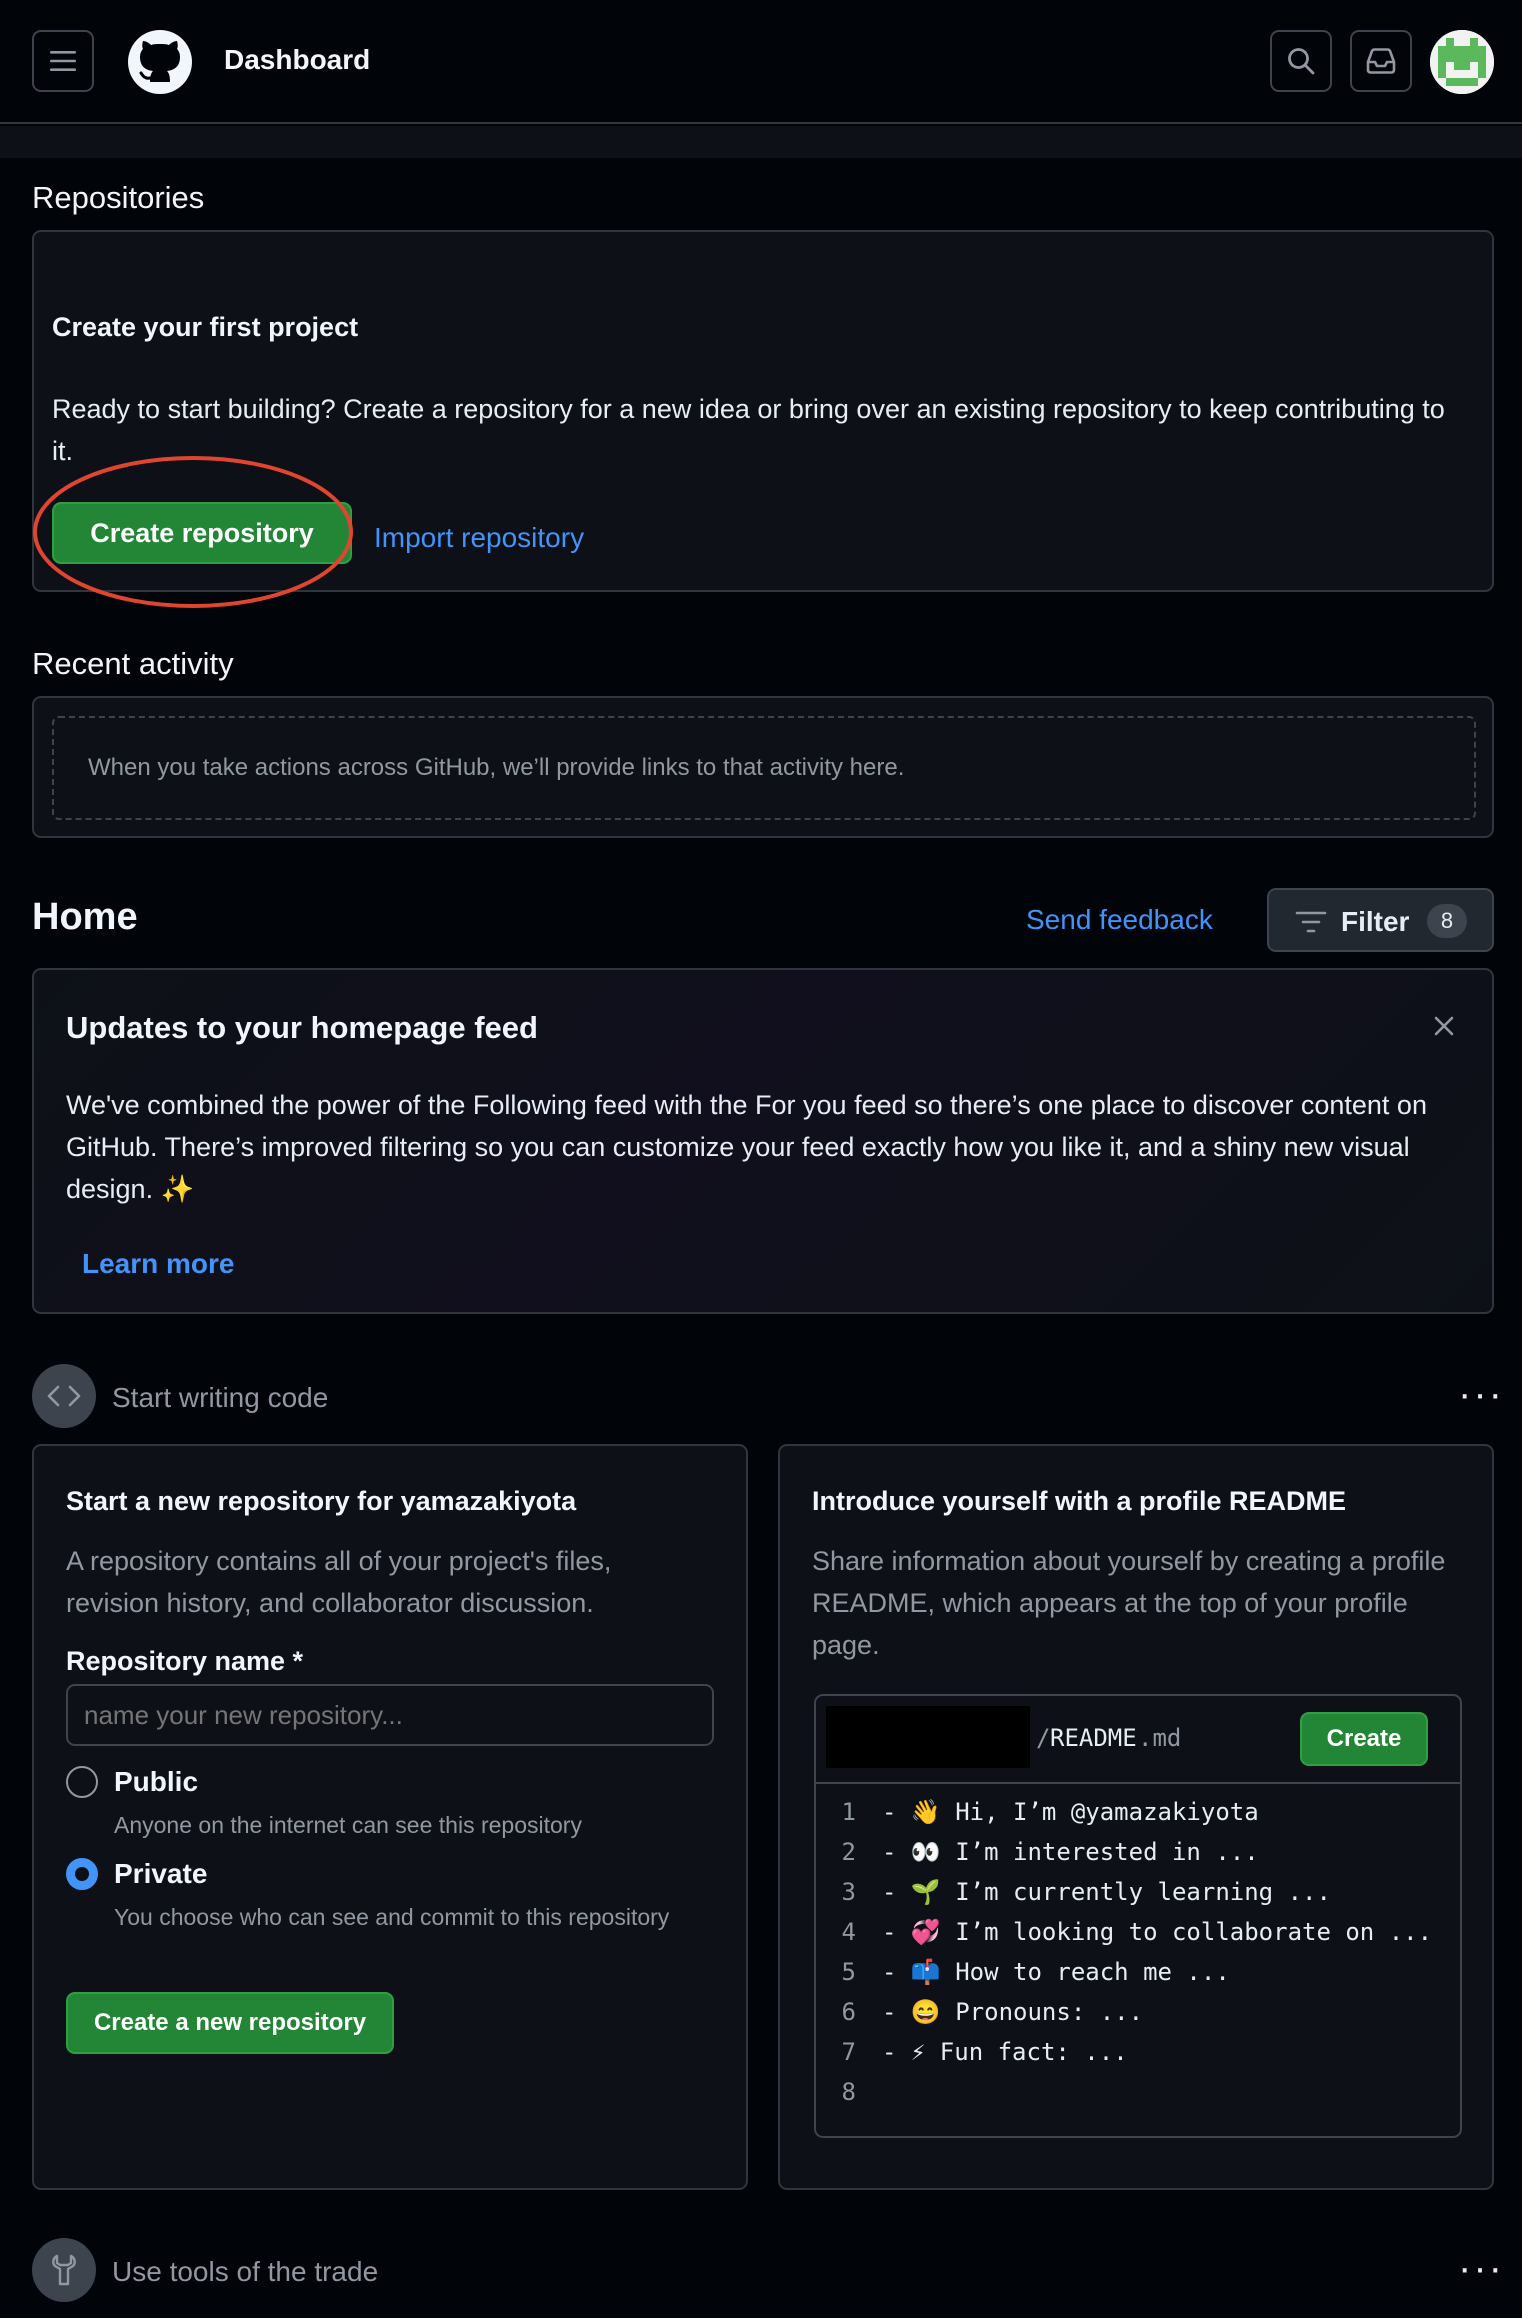 The width and height of the screenshot is (1522, 2318). Describe the element at coordinates (1093, 1738) in the screenshot. I see `readme-filename: README` at that location.